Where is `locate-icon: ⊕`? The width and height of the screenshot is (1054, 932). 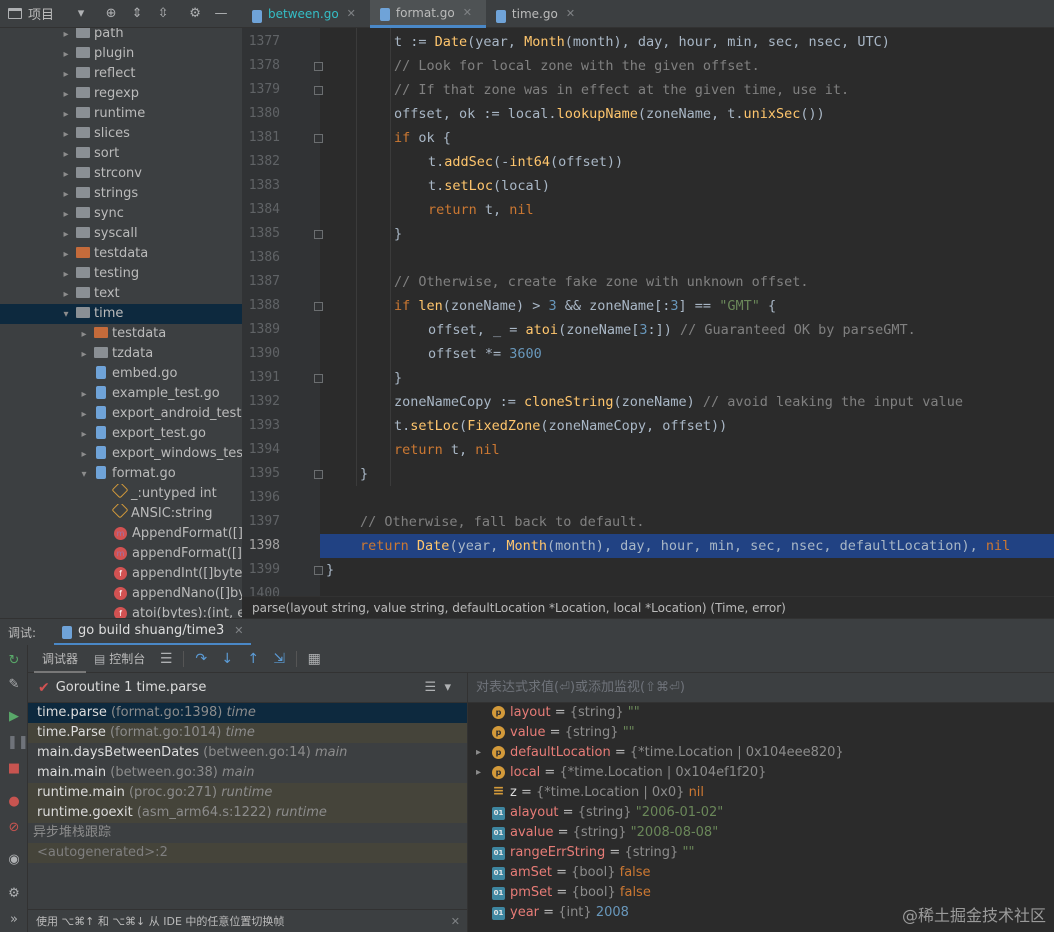 locate-icon: ⊕ is located at coordinates (111, 13).